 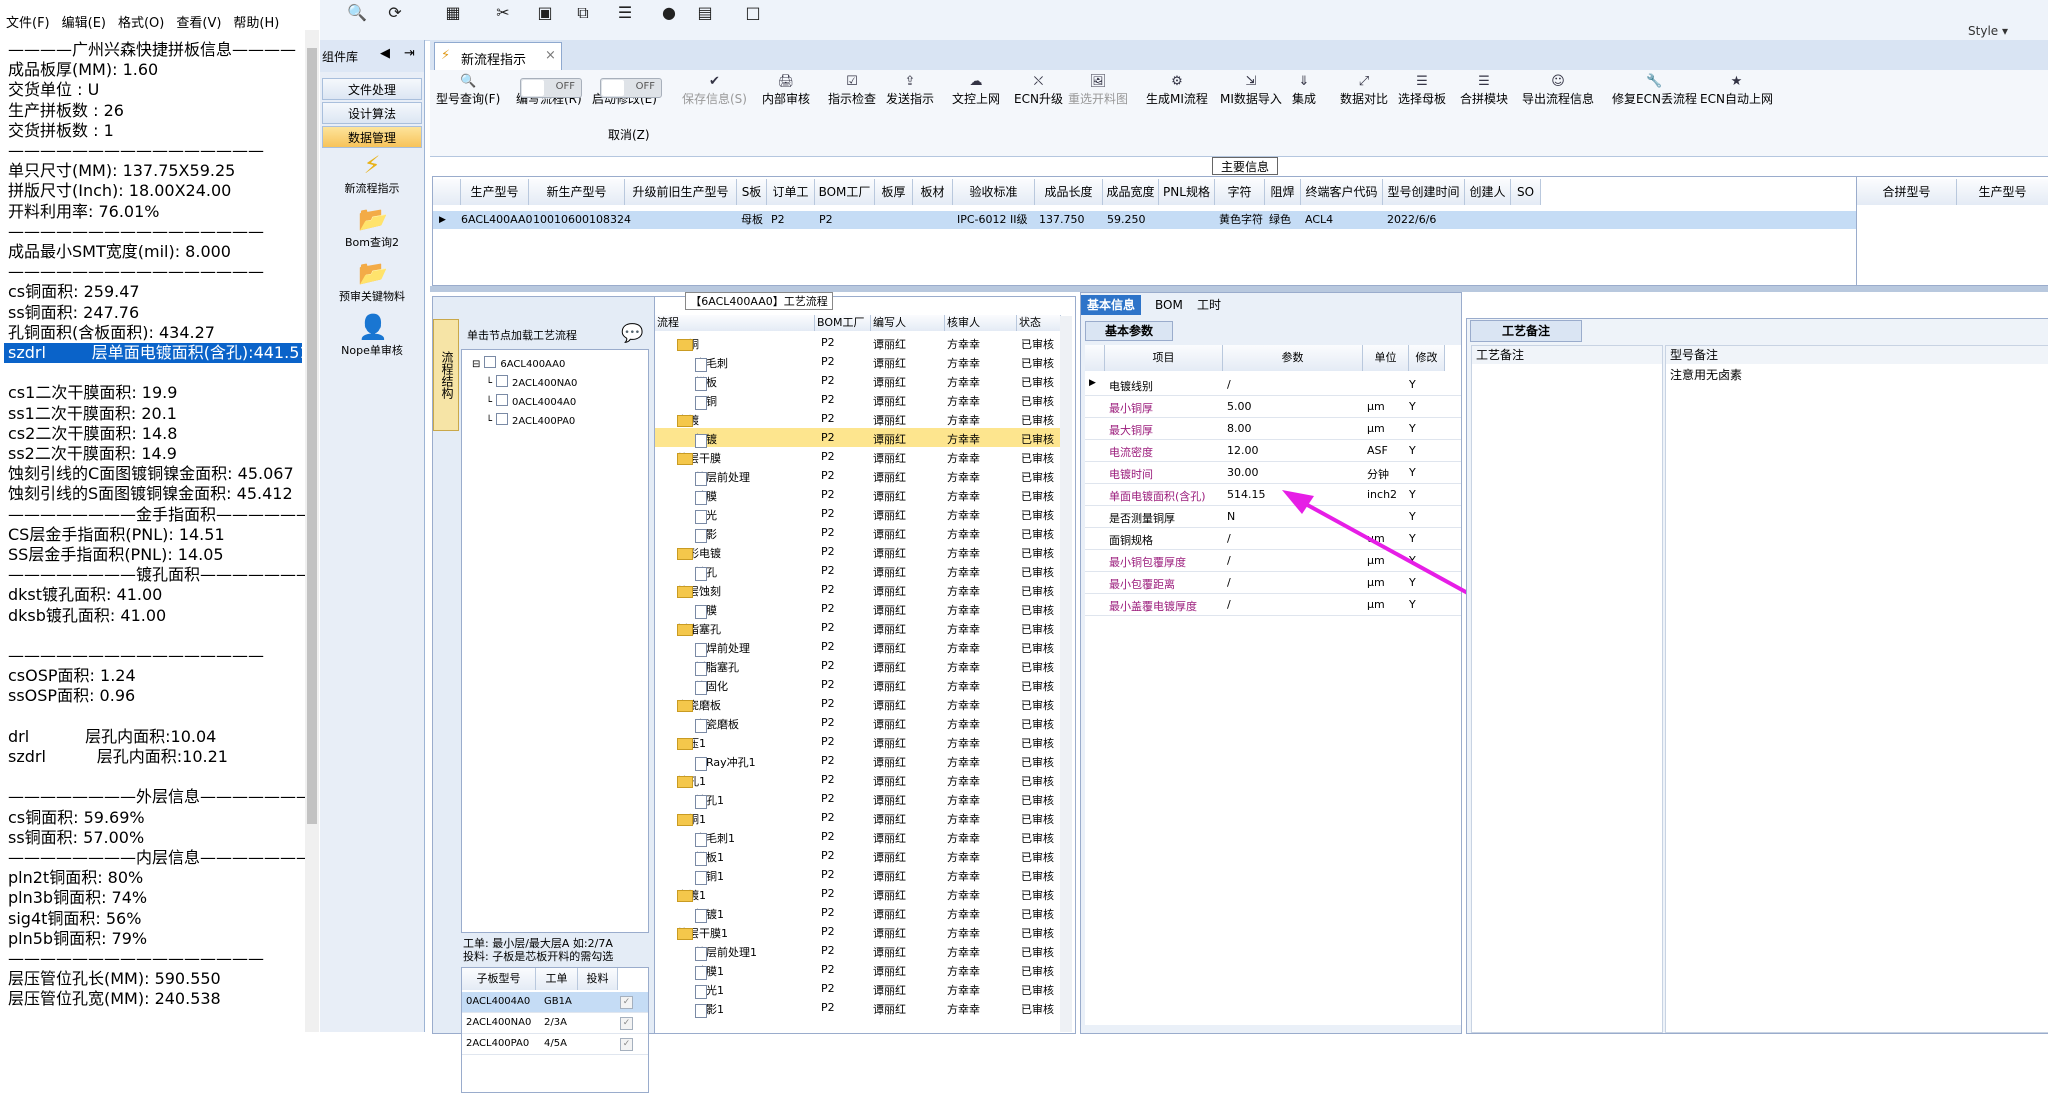 I want to click on info-header-3: 修改, so click(x=1427, y=358).